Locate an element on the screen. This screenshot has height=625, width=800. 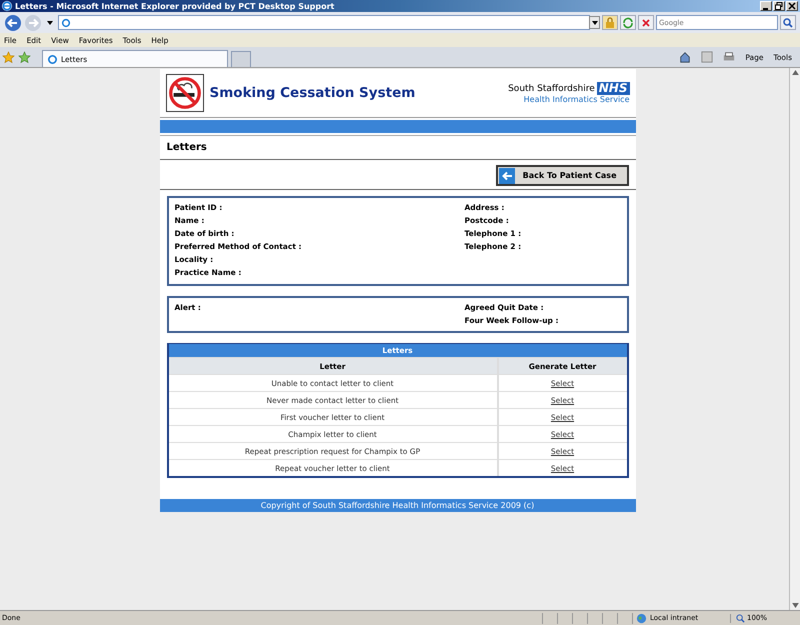
add-favorite-icon is located at coordinates (24, 57).